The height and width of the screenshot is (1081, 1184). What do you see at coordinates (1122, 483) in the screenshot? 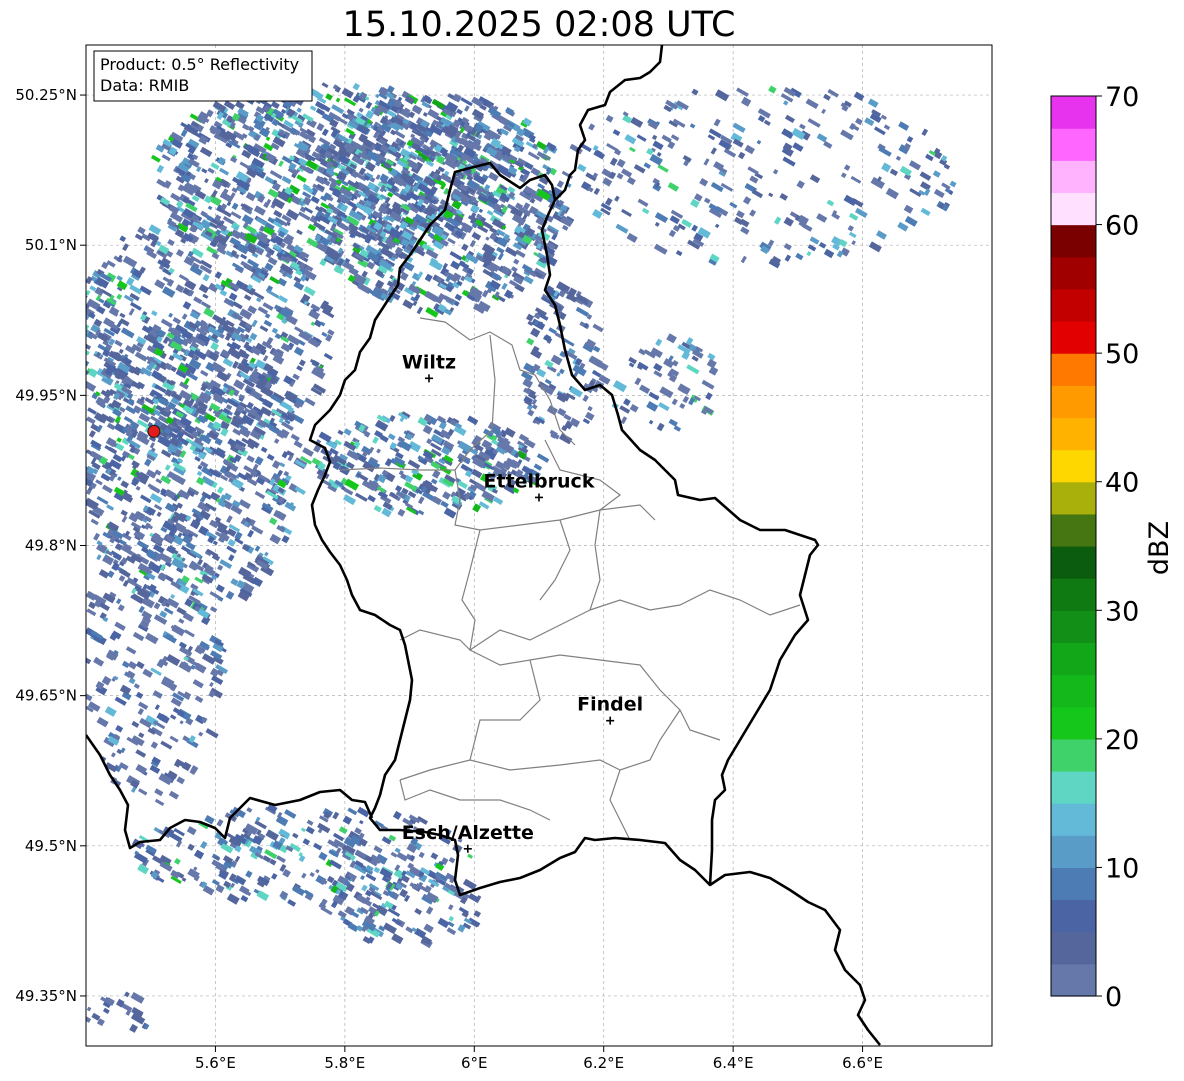
I see `colorbar-tick-label: 40` at bounding box center [1122, 483].